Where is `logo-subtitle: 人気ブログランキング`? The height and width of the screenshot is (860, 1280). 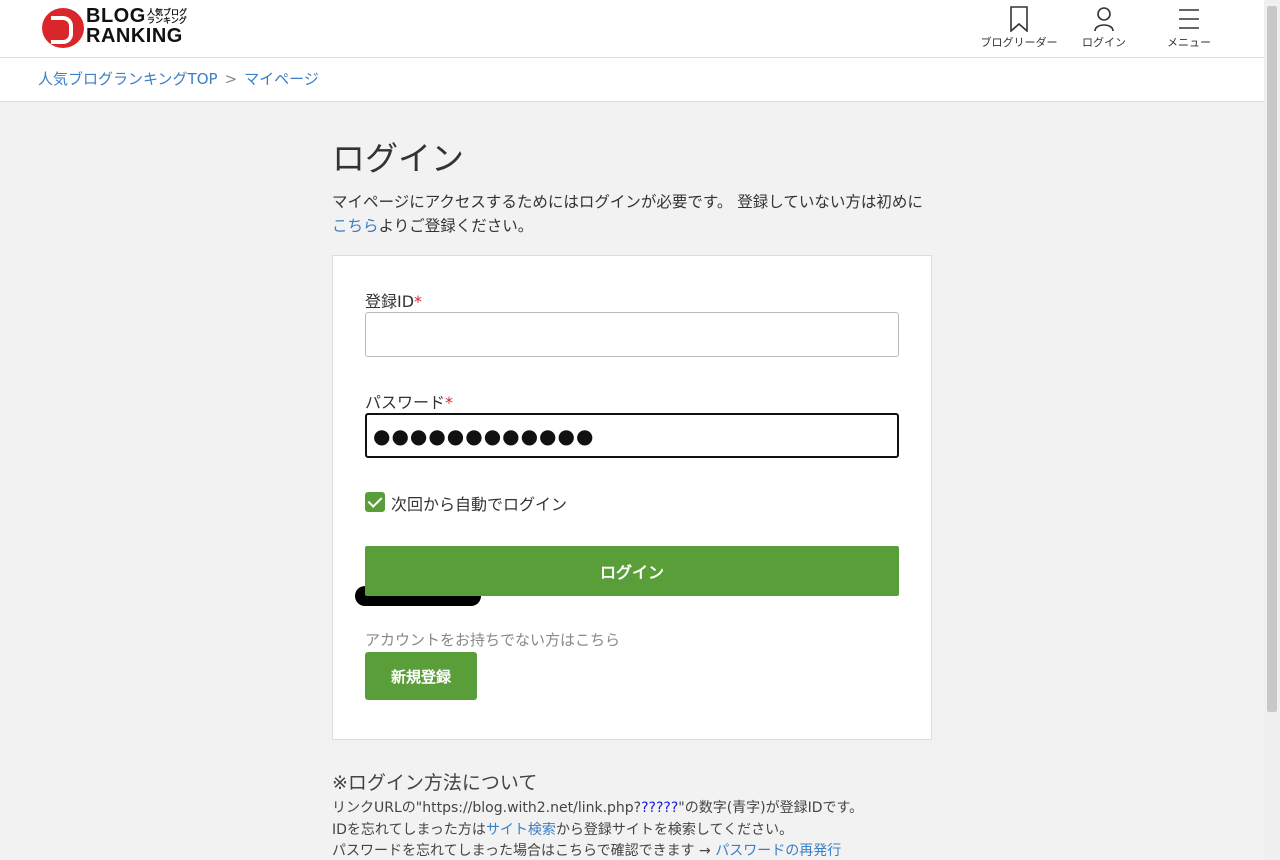
logo-subtitle: 人気ブログランキング is located at coordinates (167, 16).